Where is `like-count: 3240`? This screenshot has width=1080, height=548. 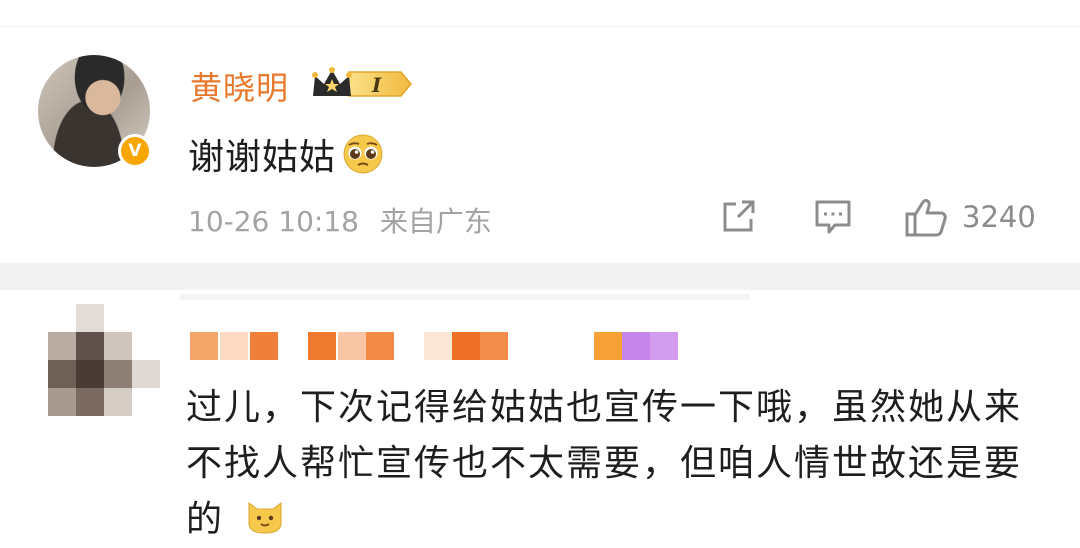 like-count: 3240 is located at coordinates (999, 217).